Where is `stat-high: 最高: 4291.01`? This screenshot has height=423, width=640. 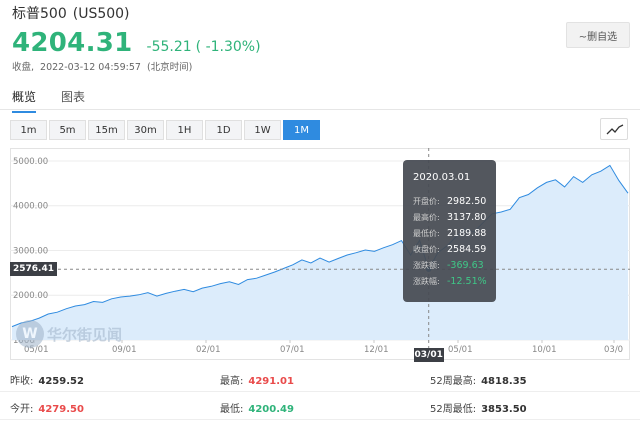
stat-high: 最高: 4291.01 is located at coordinates (257, 379).